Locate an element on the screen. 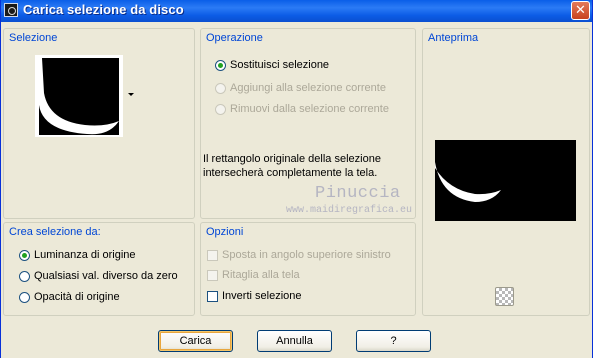  info-line-1: Il rettangolo originale della selezione is located at coordinates (292, 159).